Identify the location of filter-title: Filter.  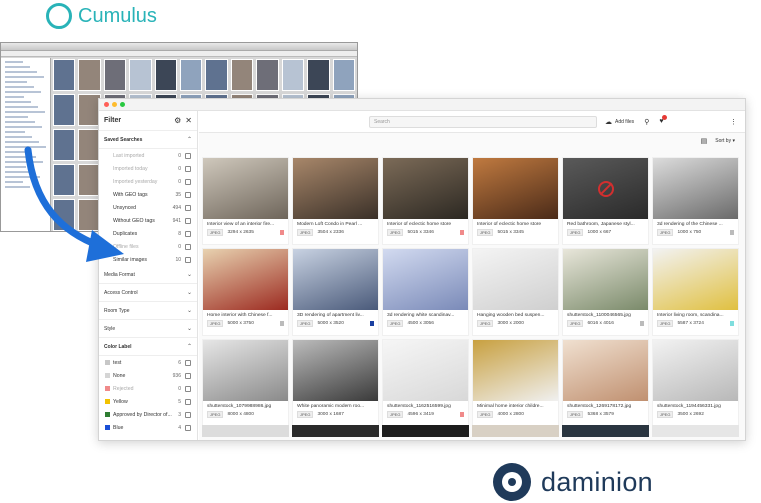
(113, 120).